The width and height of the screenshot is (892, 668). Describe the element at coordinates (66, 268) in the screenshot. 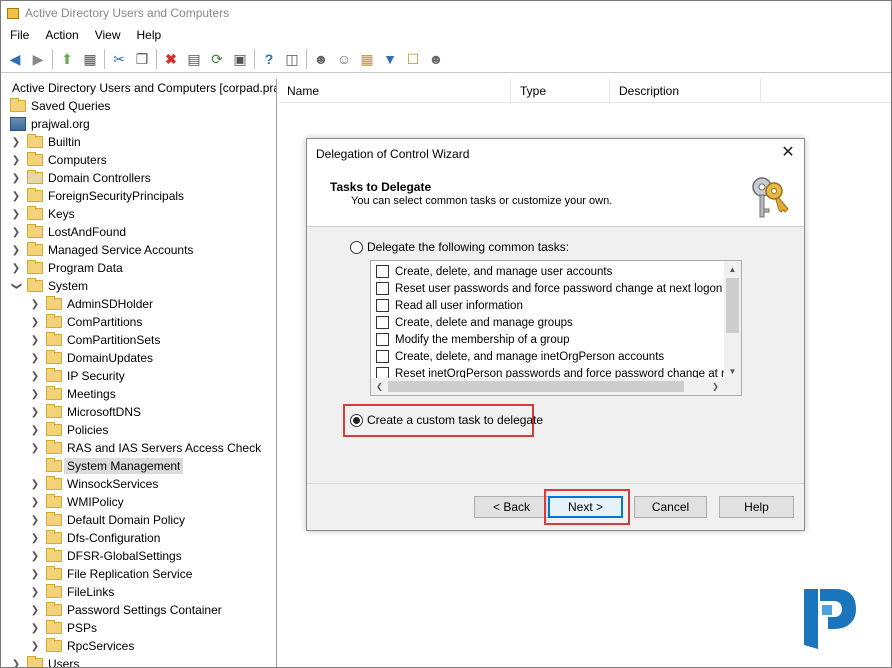

I see `tree-item-program-data: ❯ Program Data` at that location.